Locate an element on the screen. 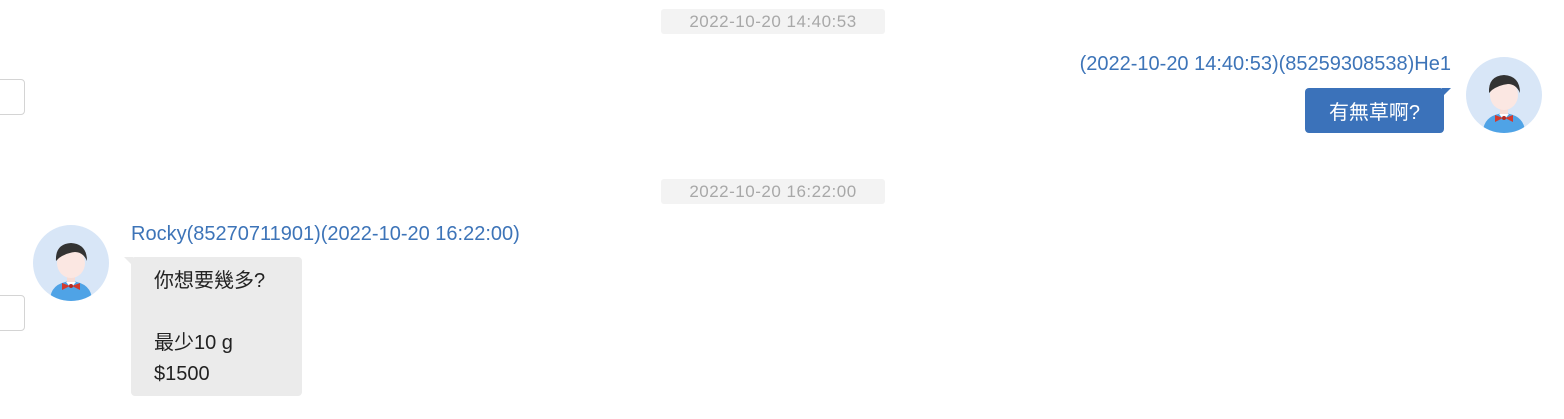 The width and height of the screenshot is (1564, 419). message-bubble-outgoing: 有無草啊? is located at coordinates (1378, 110).